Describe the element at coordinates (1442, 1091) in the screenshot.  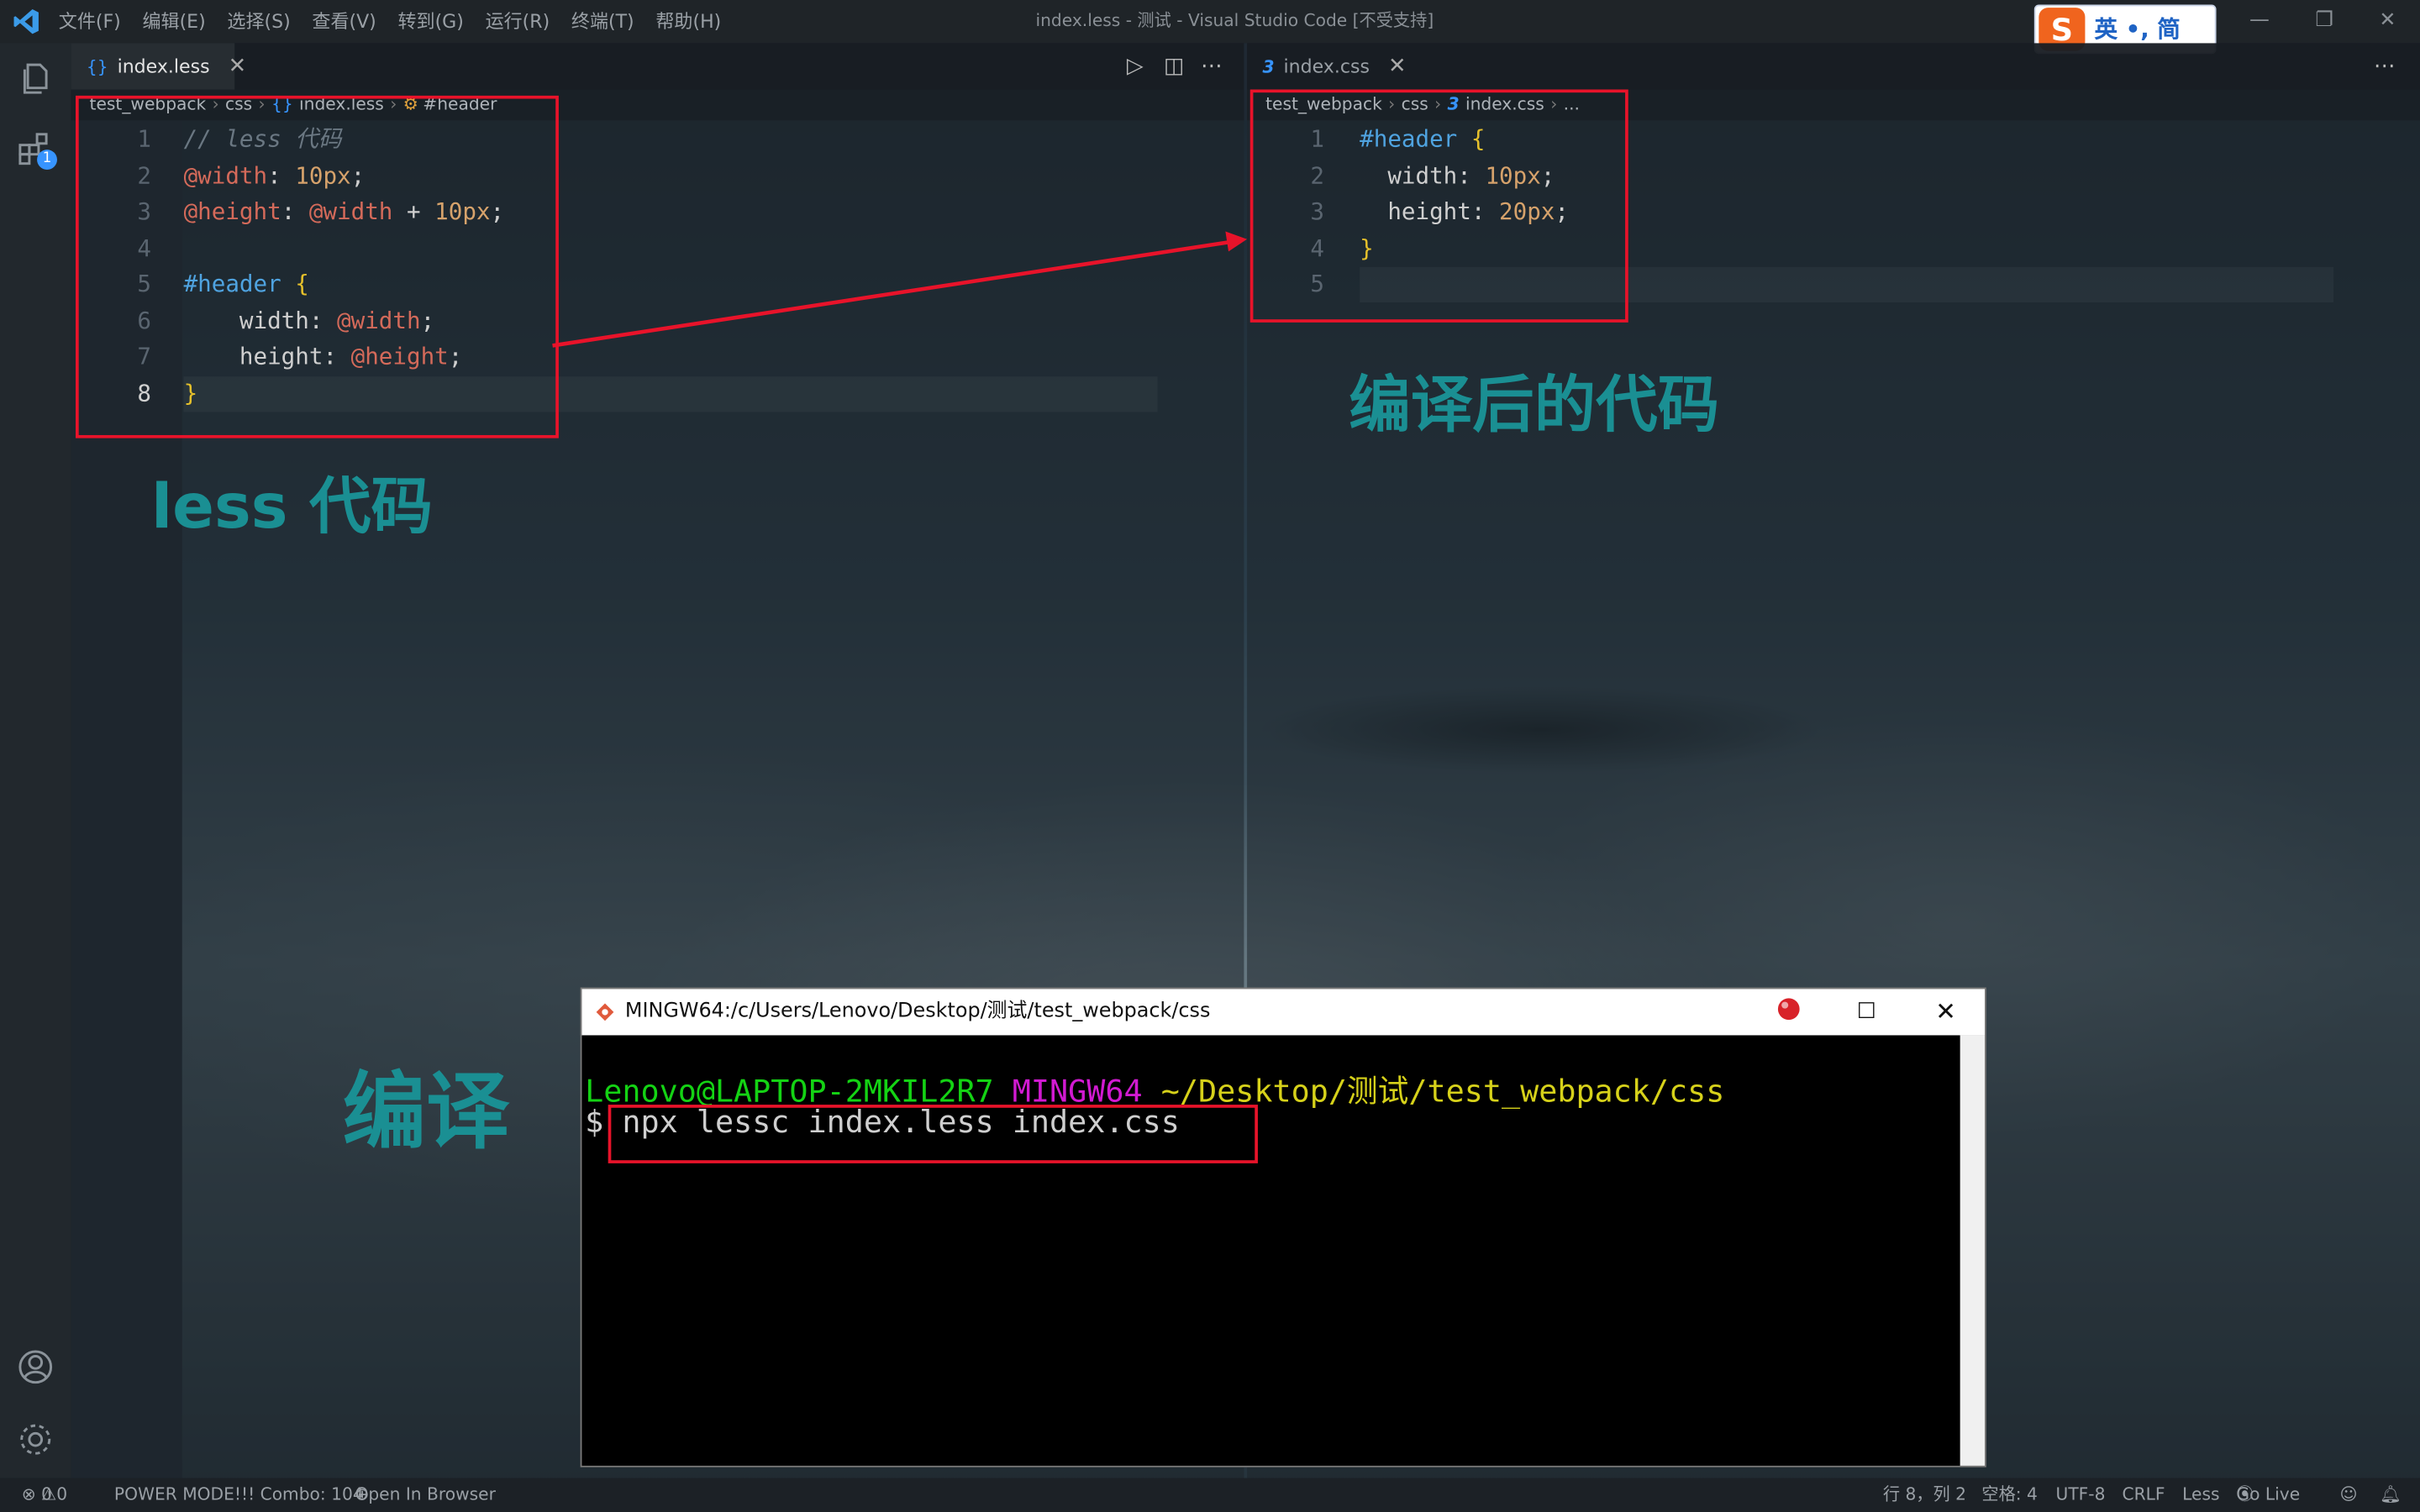
I see `terminal-path: ~/Desktop/测试/test_webpack/css` at that location.